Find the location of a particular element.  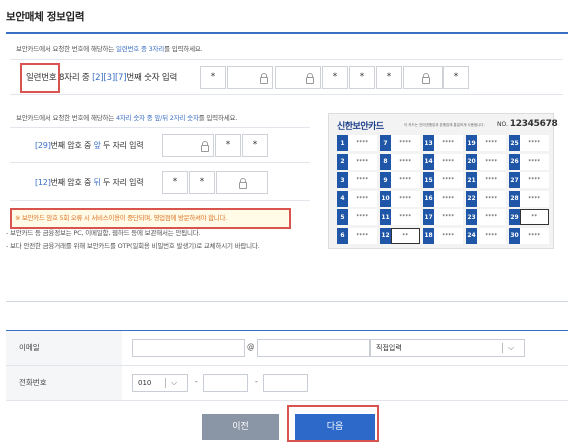

card-cell-number: 6 is located at coordinates (342, 235).